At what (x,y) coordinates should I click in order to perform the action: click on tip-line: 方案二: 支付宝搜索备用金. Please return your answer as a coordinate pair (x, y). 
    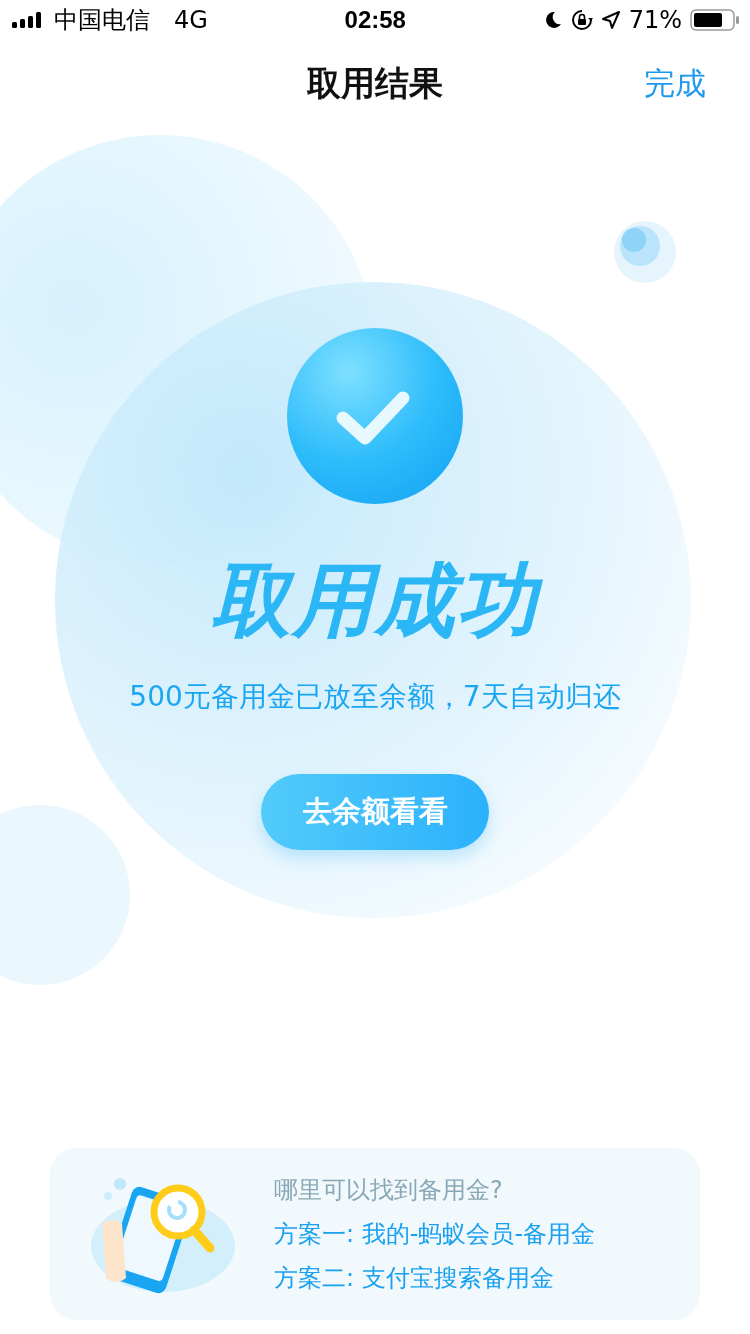
    Looking at the image, I should click on (414, 1278).